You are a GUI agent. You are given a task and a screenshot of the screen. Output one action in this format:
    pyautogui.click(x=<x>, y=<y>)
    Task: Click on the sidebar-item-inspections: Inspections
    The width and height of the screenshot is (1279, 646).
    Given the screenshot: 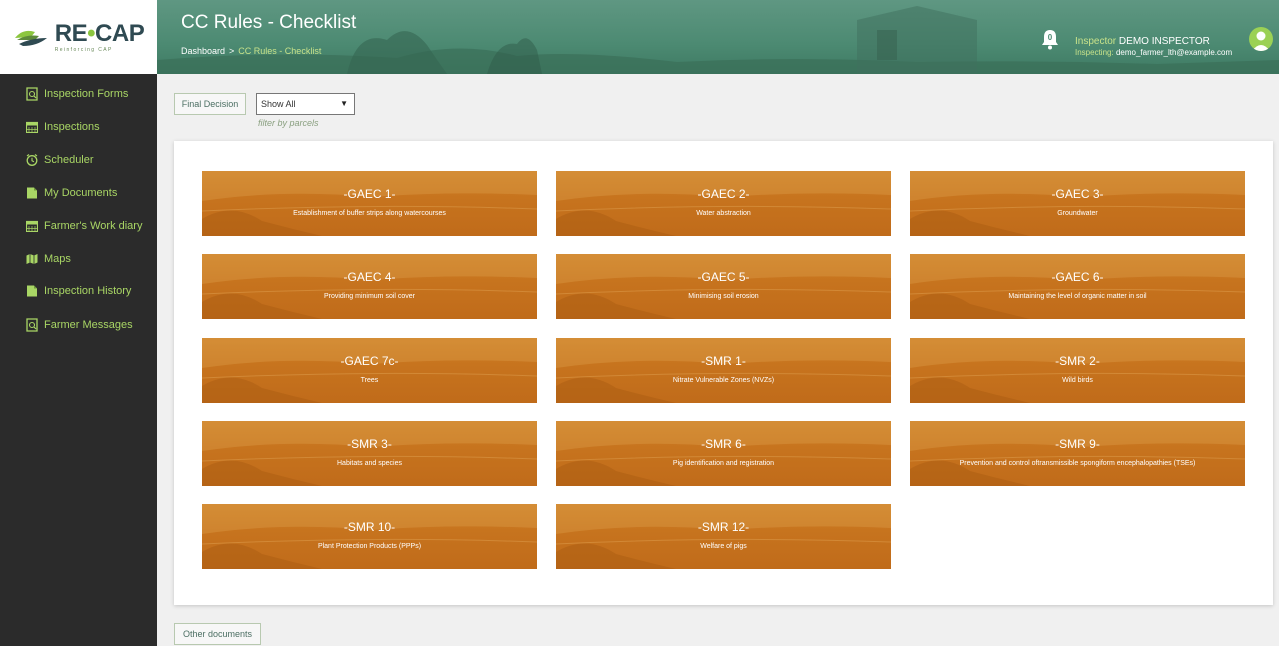 What is the action you would take?
    pyautogui.click(x=78, y=127)
    